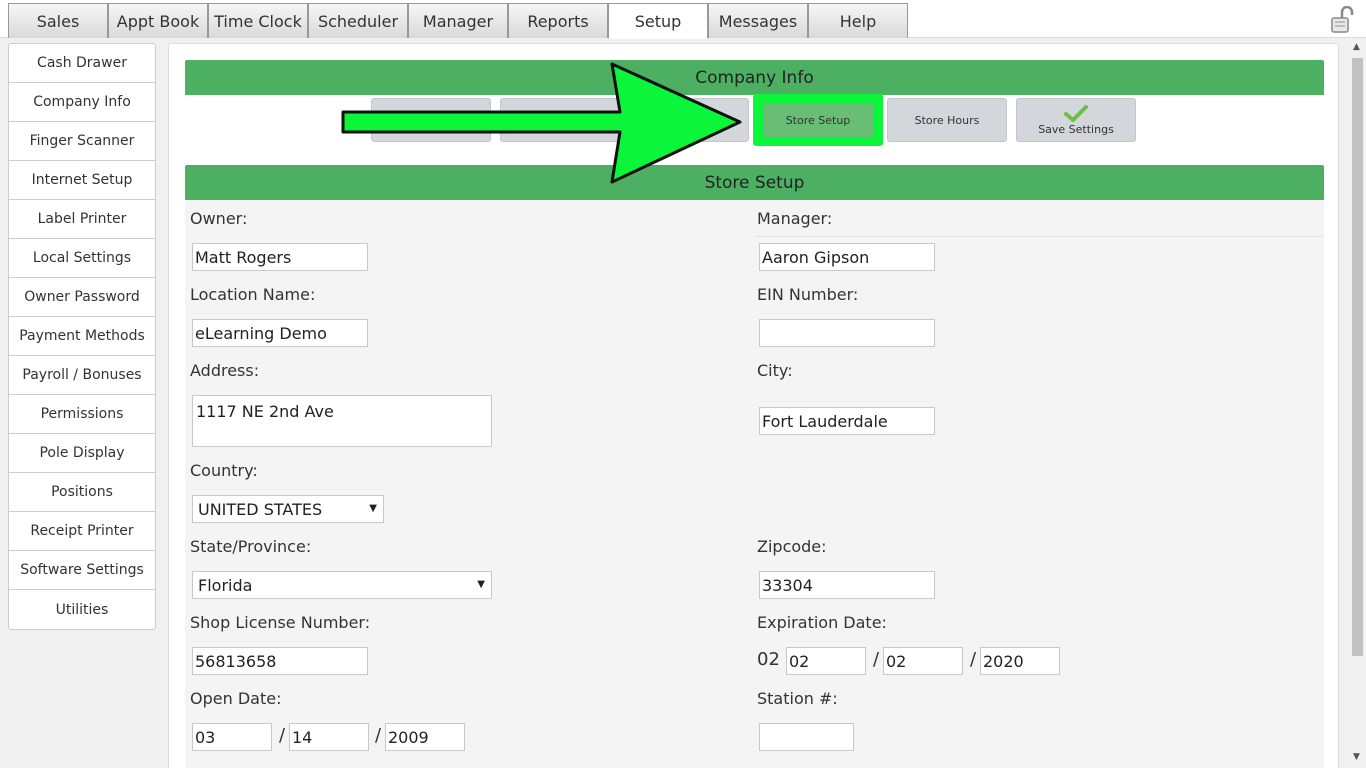 This screenshot has height=768, width=1366. Describe the element at coordinates (82, 570) in the screenshot. I see `sidebar-item-software-settings: Software Settings` at that location.